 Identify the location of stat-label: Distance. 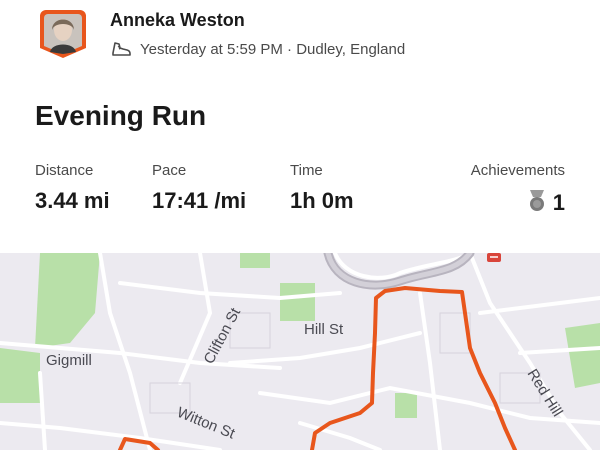
(64, 170).